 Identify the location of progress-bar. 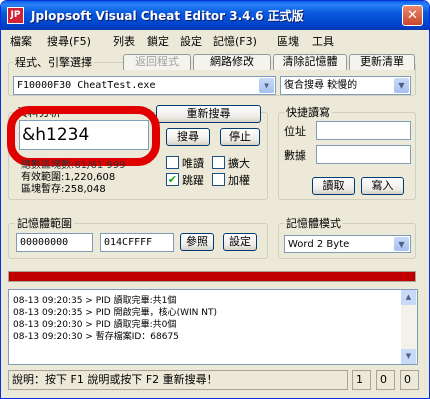
(212, 276).